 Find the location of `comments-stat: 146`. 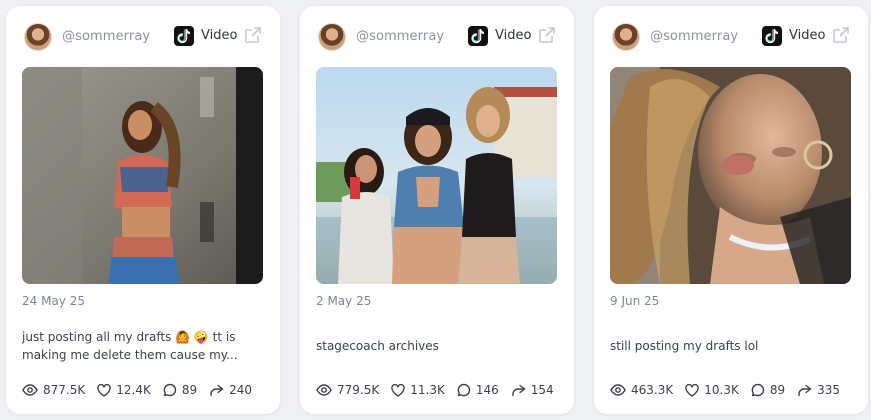

comments-stat: 146 is located at coordinates (478, 390).